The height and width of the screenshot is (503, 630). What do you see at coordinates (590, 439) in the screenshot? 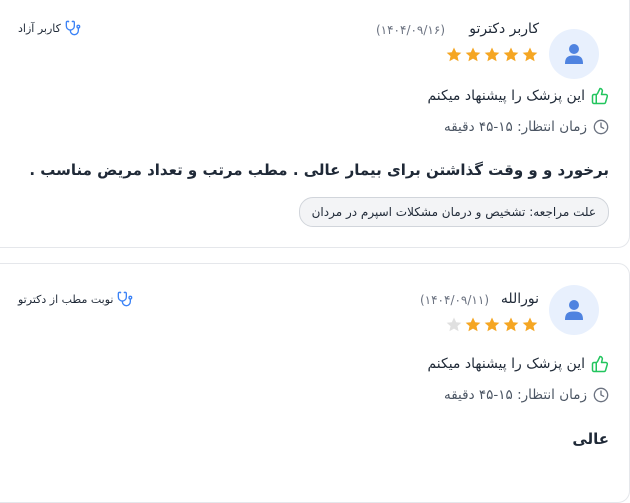
I see `review-comment: عالی` at bounding box center [590, 439].